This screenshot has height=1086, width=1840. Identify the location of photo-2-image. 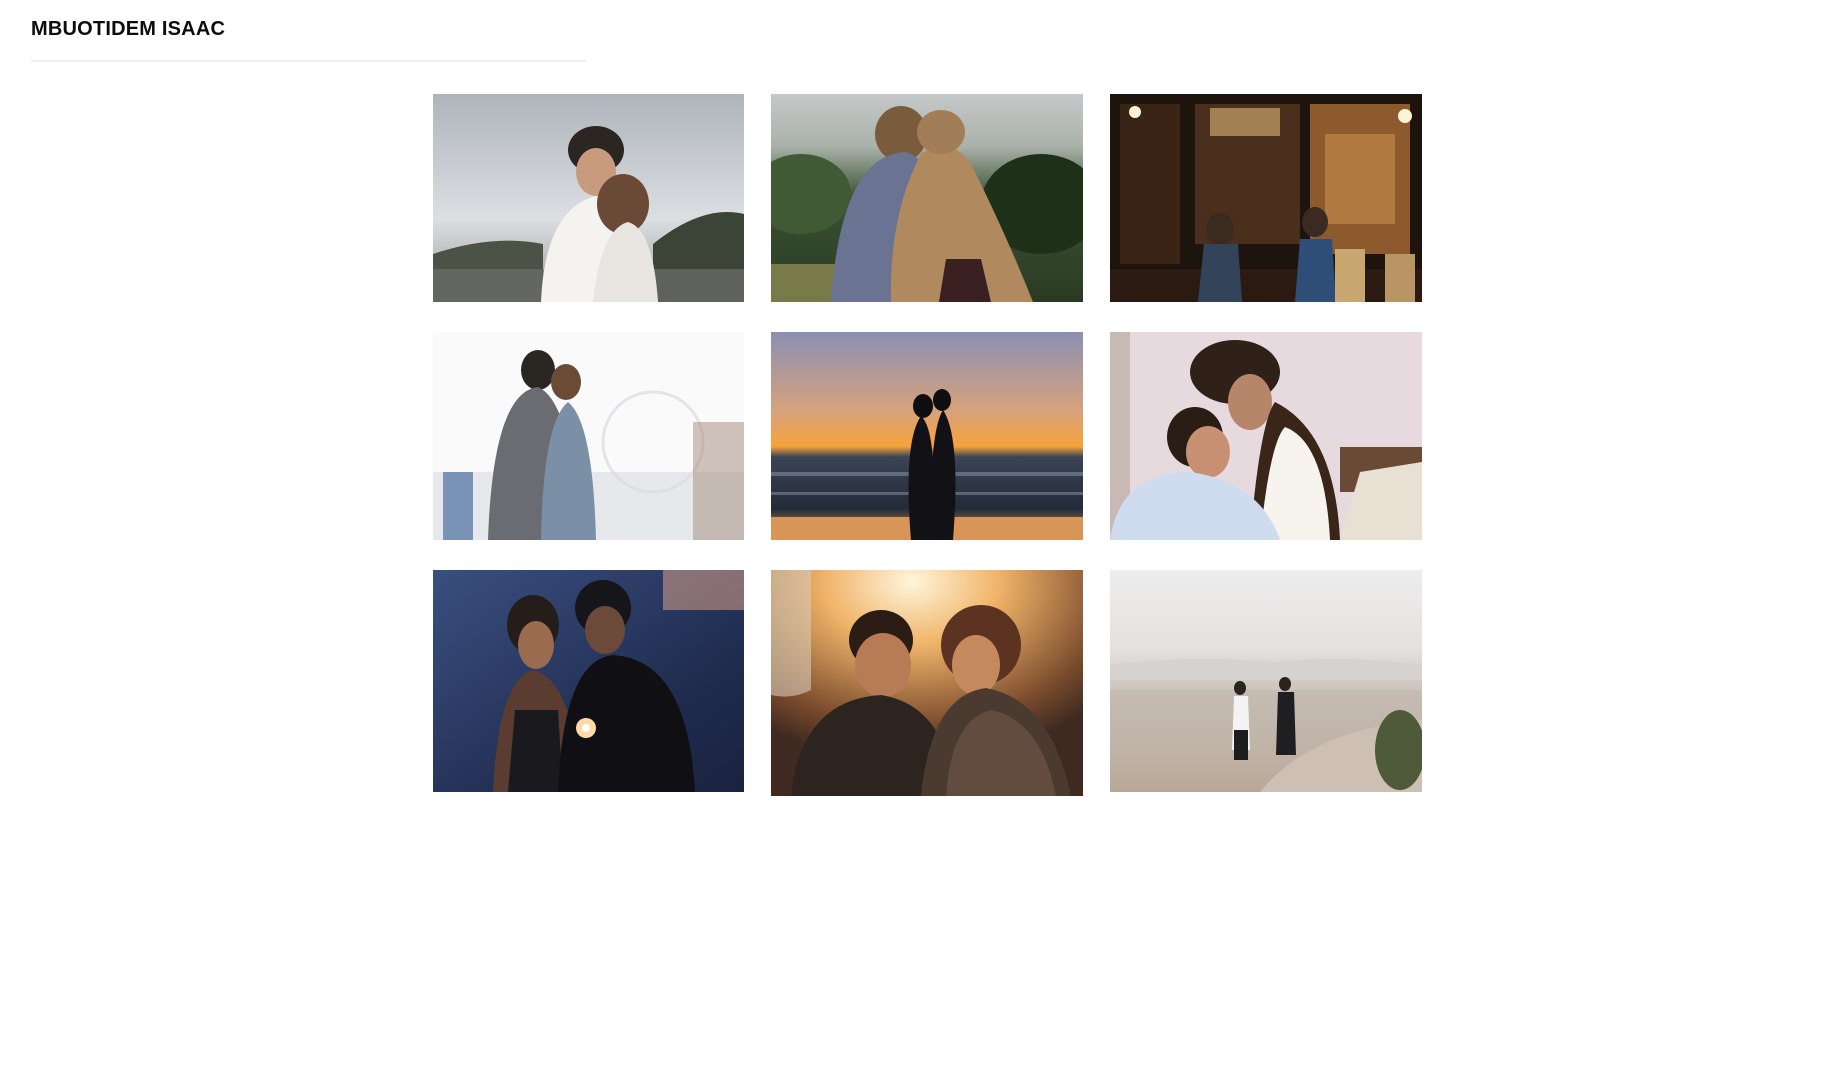
(927, 198).